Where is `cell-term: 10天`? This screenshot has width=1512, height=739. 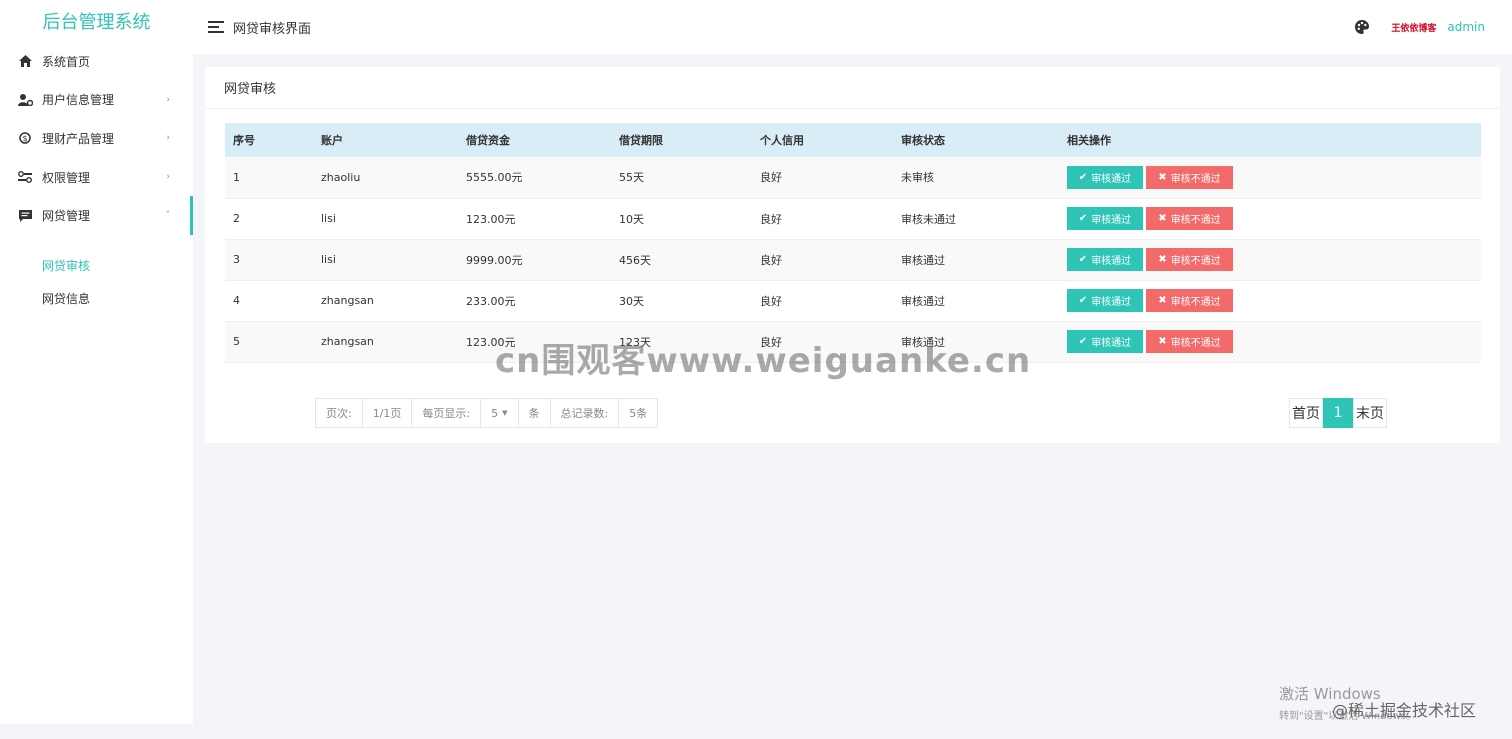
cell-term: 10天 is located at coordinates (681, 219).